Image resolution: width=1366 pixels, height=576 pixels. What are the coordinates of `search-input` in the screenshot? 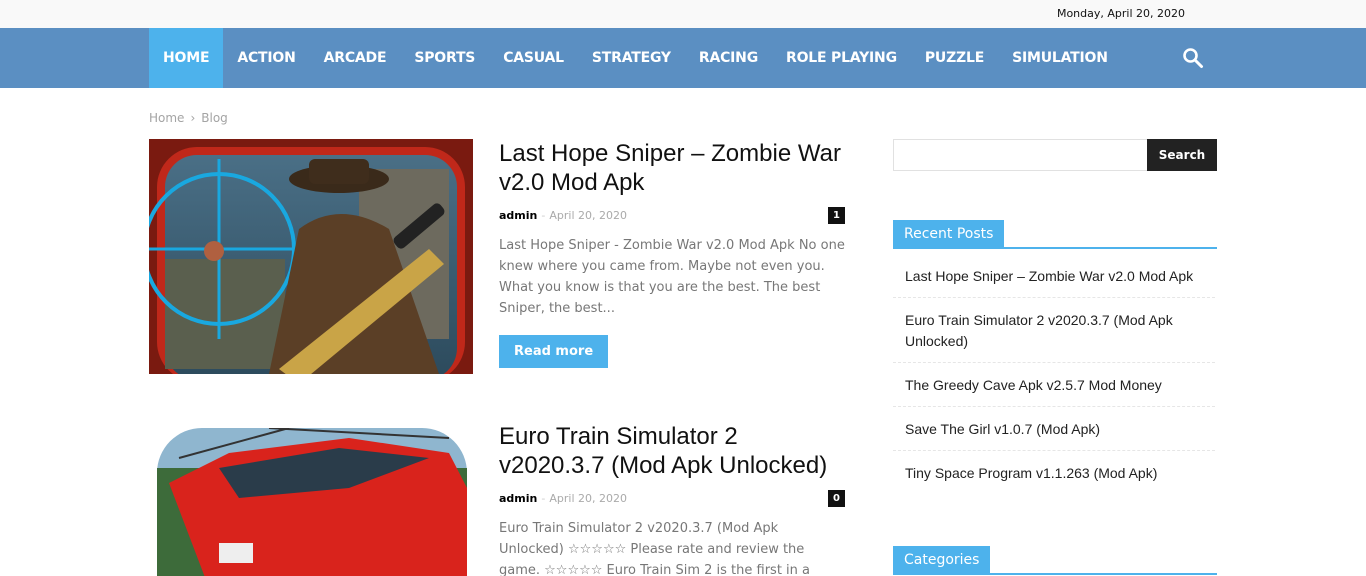 It's located at (1020, 155).